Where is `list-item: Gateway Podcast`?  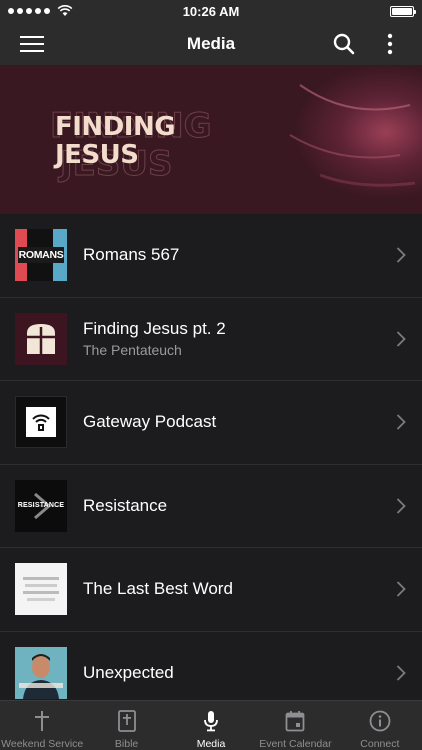
list-item: Gateway Podcast is located at coordinates (211, 423).